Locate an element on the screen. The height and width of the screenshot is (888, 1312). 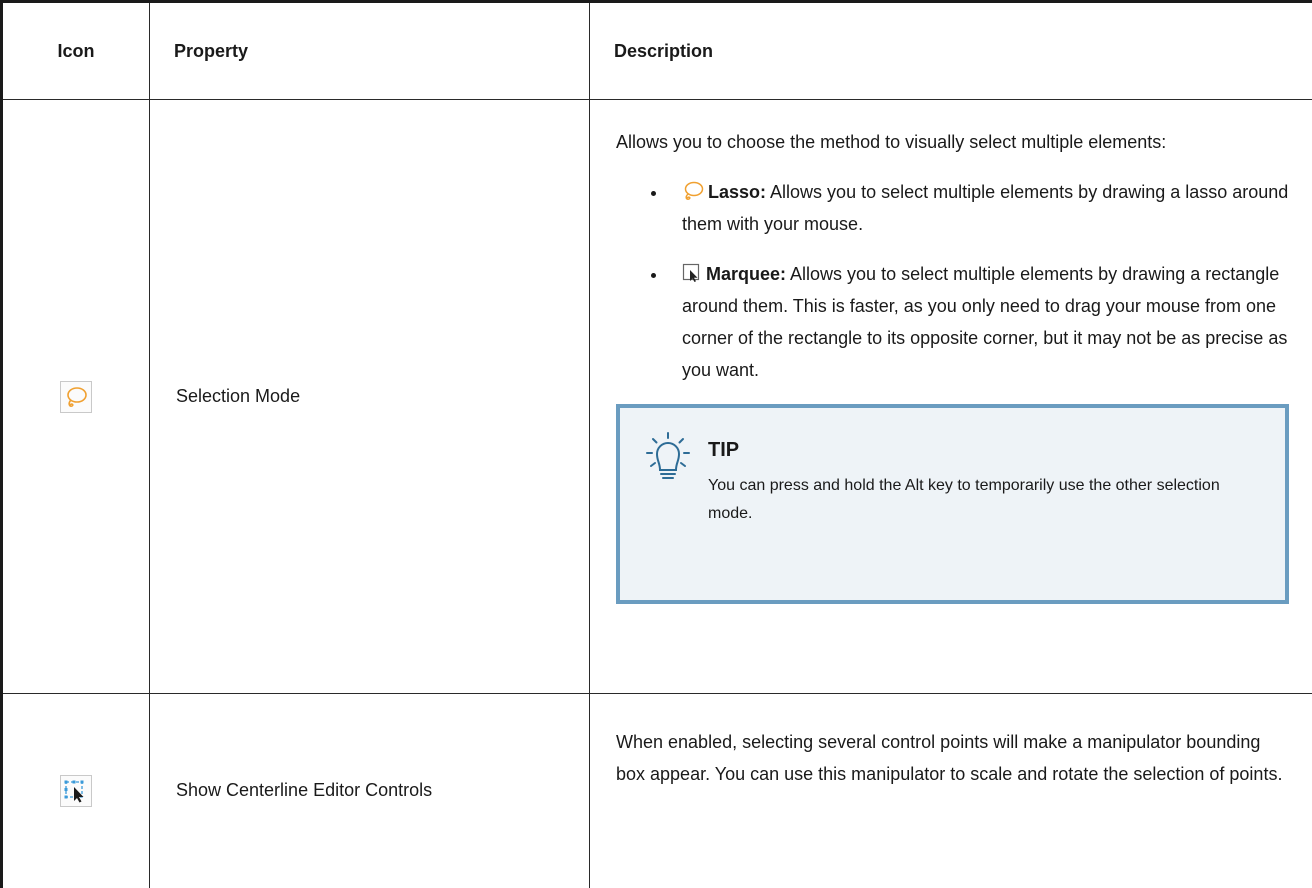
property-name: Show Centerline Editor Controls is located at coordinates (370, 791).